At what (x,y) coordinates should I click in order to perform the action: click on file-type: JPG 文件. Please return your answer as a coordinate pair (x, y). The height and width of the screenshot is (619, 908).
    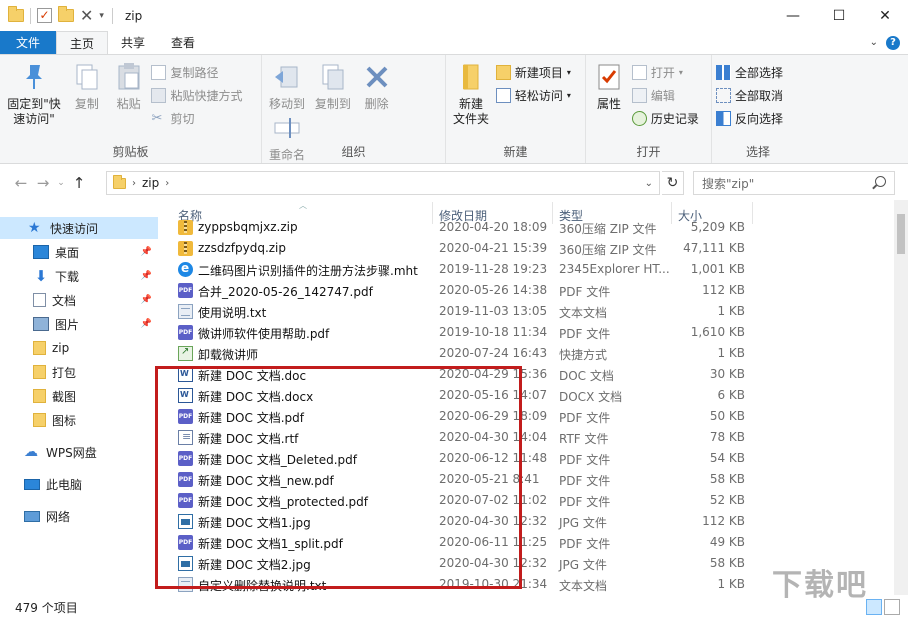
    Looking at the image, I should click on (583, 523).